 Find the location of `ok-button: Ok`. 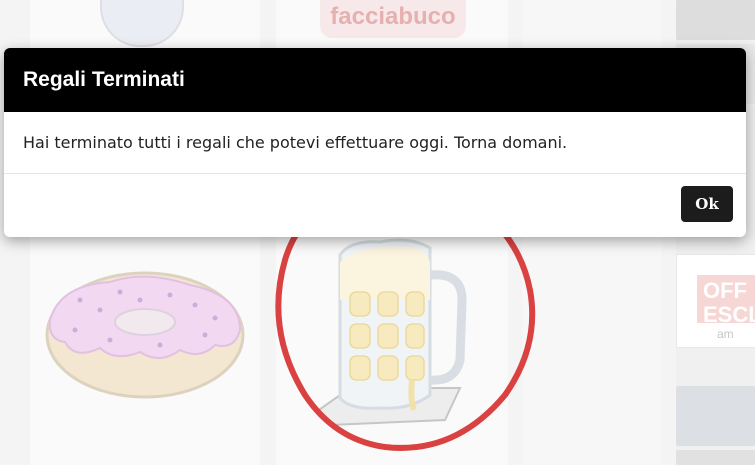

ok-button: Ok is located at coordinates (707, 204).